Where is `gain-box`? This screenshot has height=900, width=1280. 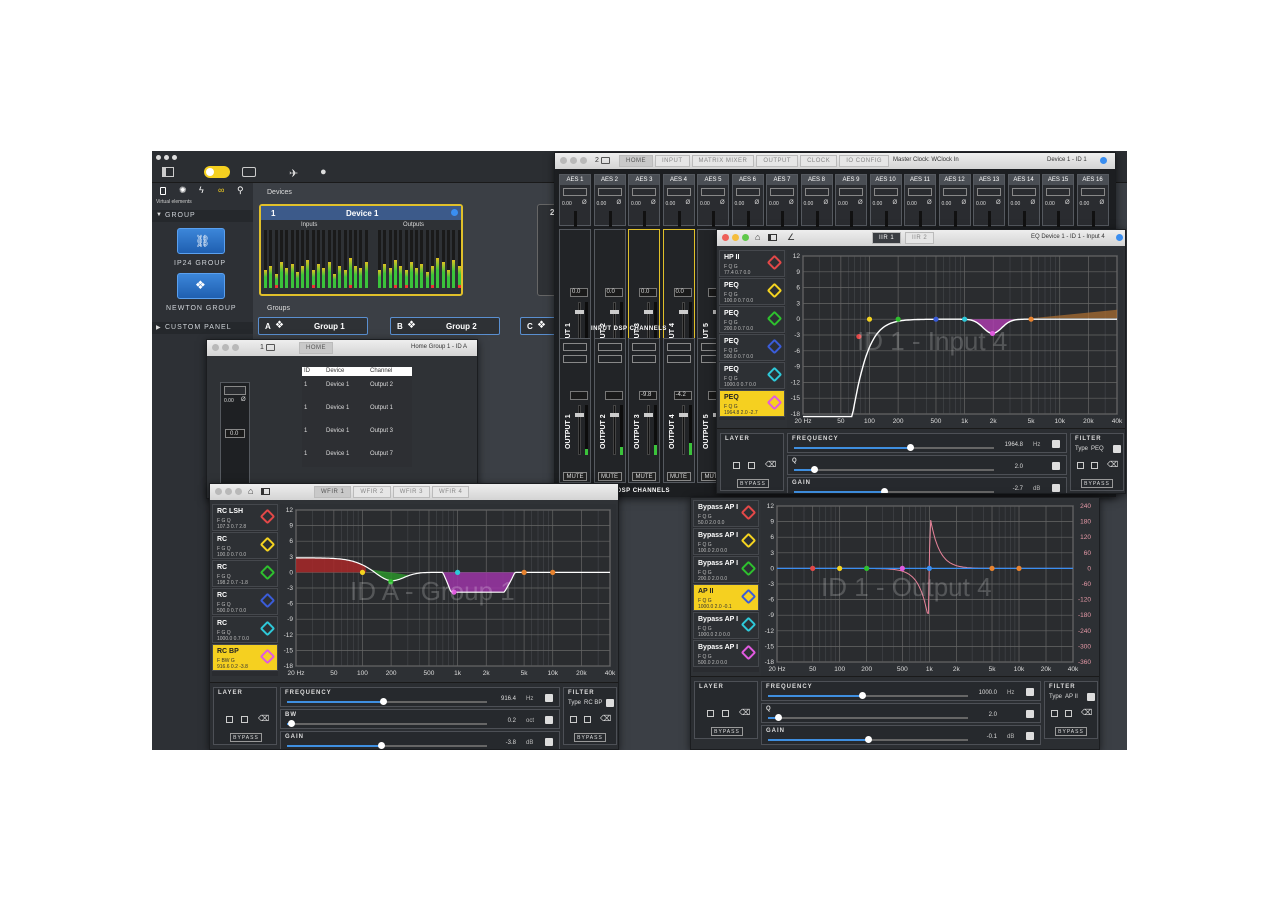 gain-box is located at coordinates (613, 395).